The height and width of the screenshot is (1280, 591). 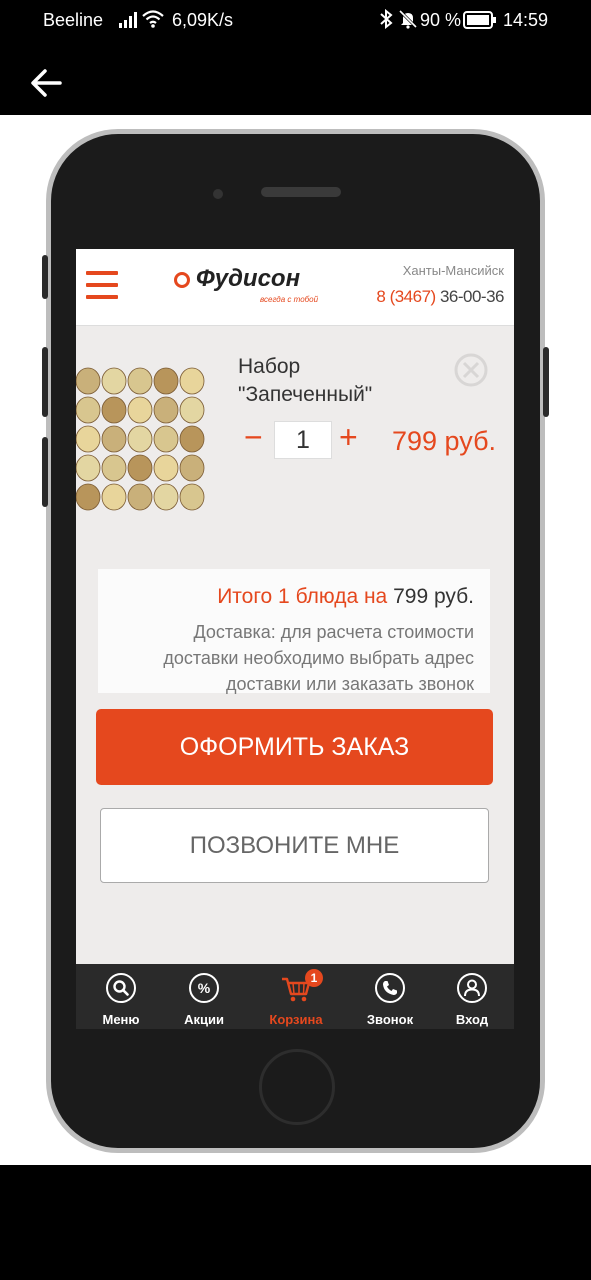 What do you see at coordinates (294, 845) in the screenshot?
I see `call-me-button: ПОЗВОНИТЕ МНЕ` at bounding box center [294, 845].